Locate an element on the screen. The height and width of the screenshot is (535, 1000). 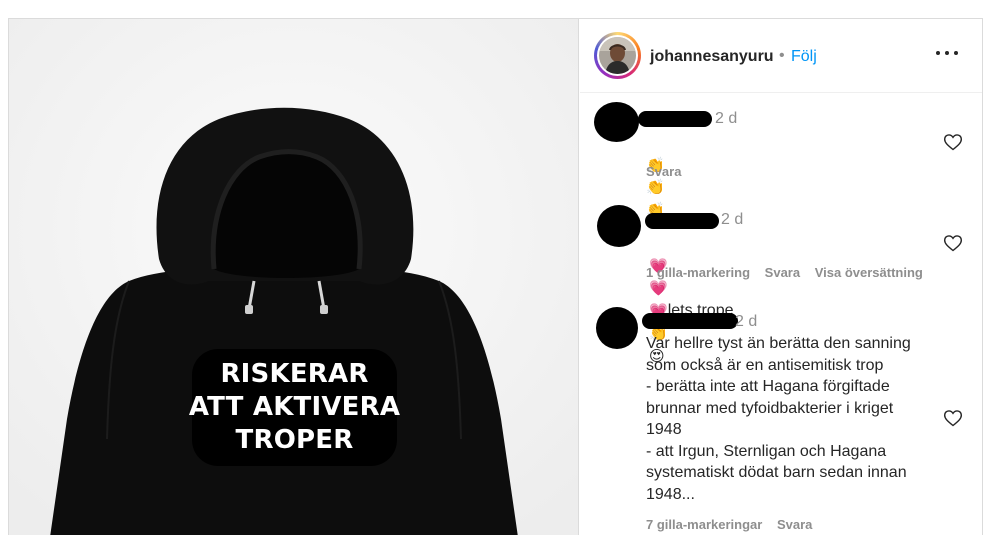
text-overlay: RISKERAR ATT AKTIVERA TROPER is located at coordinates (294, 407).